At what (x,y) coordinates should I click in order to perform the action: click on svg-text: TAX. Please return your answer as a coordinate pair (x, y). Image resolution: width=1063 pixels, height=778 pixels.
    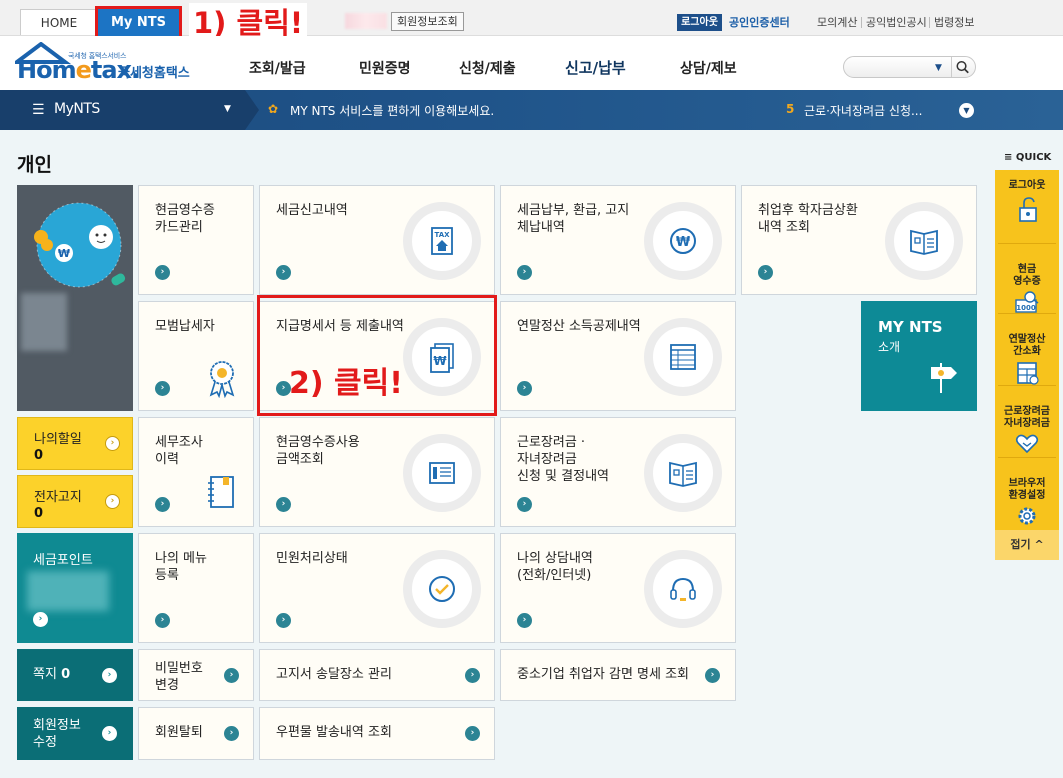
    Looking at the image, I should click on (442, 235).